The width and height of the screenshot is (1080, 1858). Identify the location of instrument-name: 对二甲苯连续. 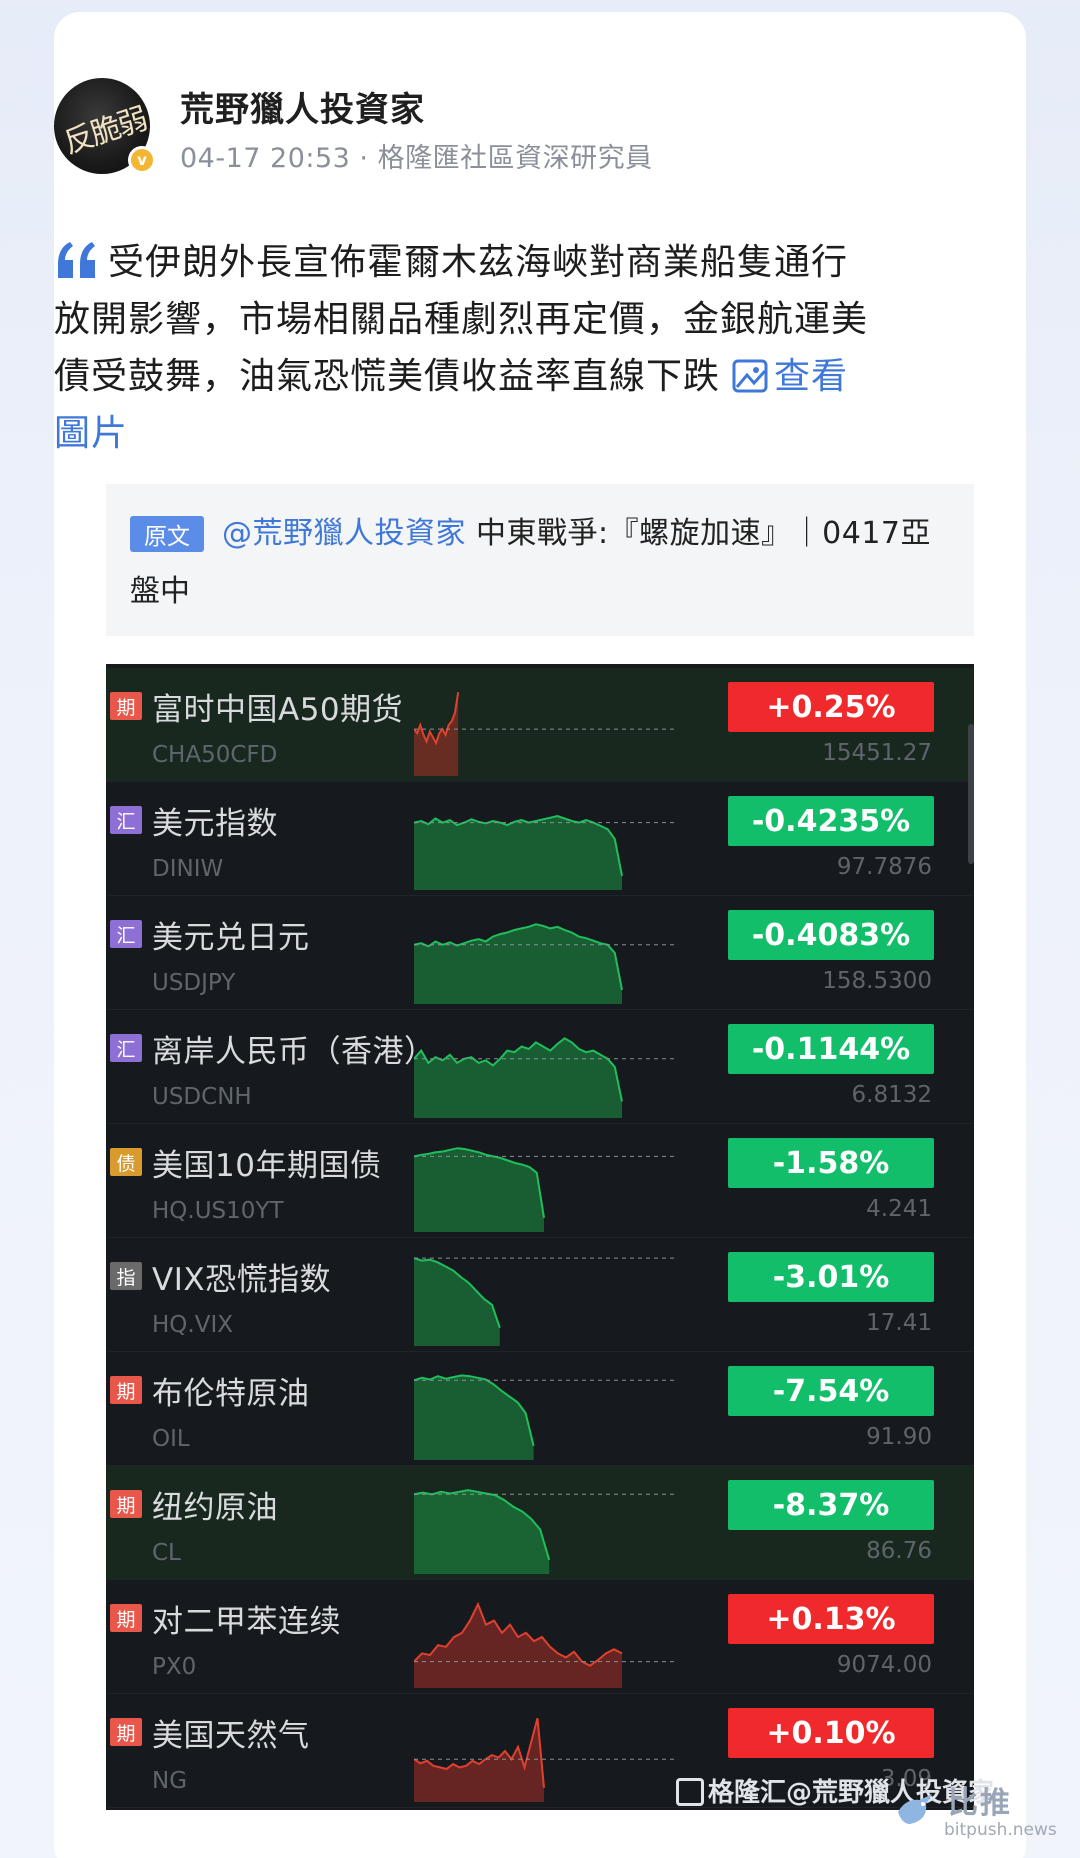
(246, 1622).